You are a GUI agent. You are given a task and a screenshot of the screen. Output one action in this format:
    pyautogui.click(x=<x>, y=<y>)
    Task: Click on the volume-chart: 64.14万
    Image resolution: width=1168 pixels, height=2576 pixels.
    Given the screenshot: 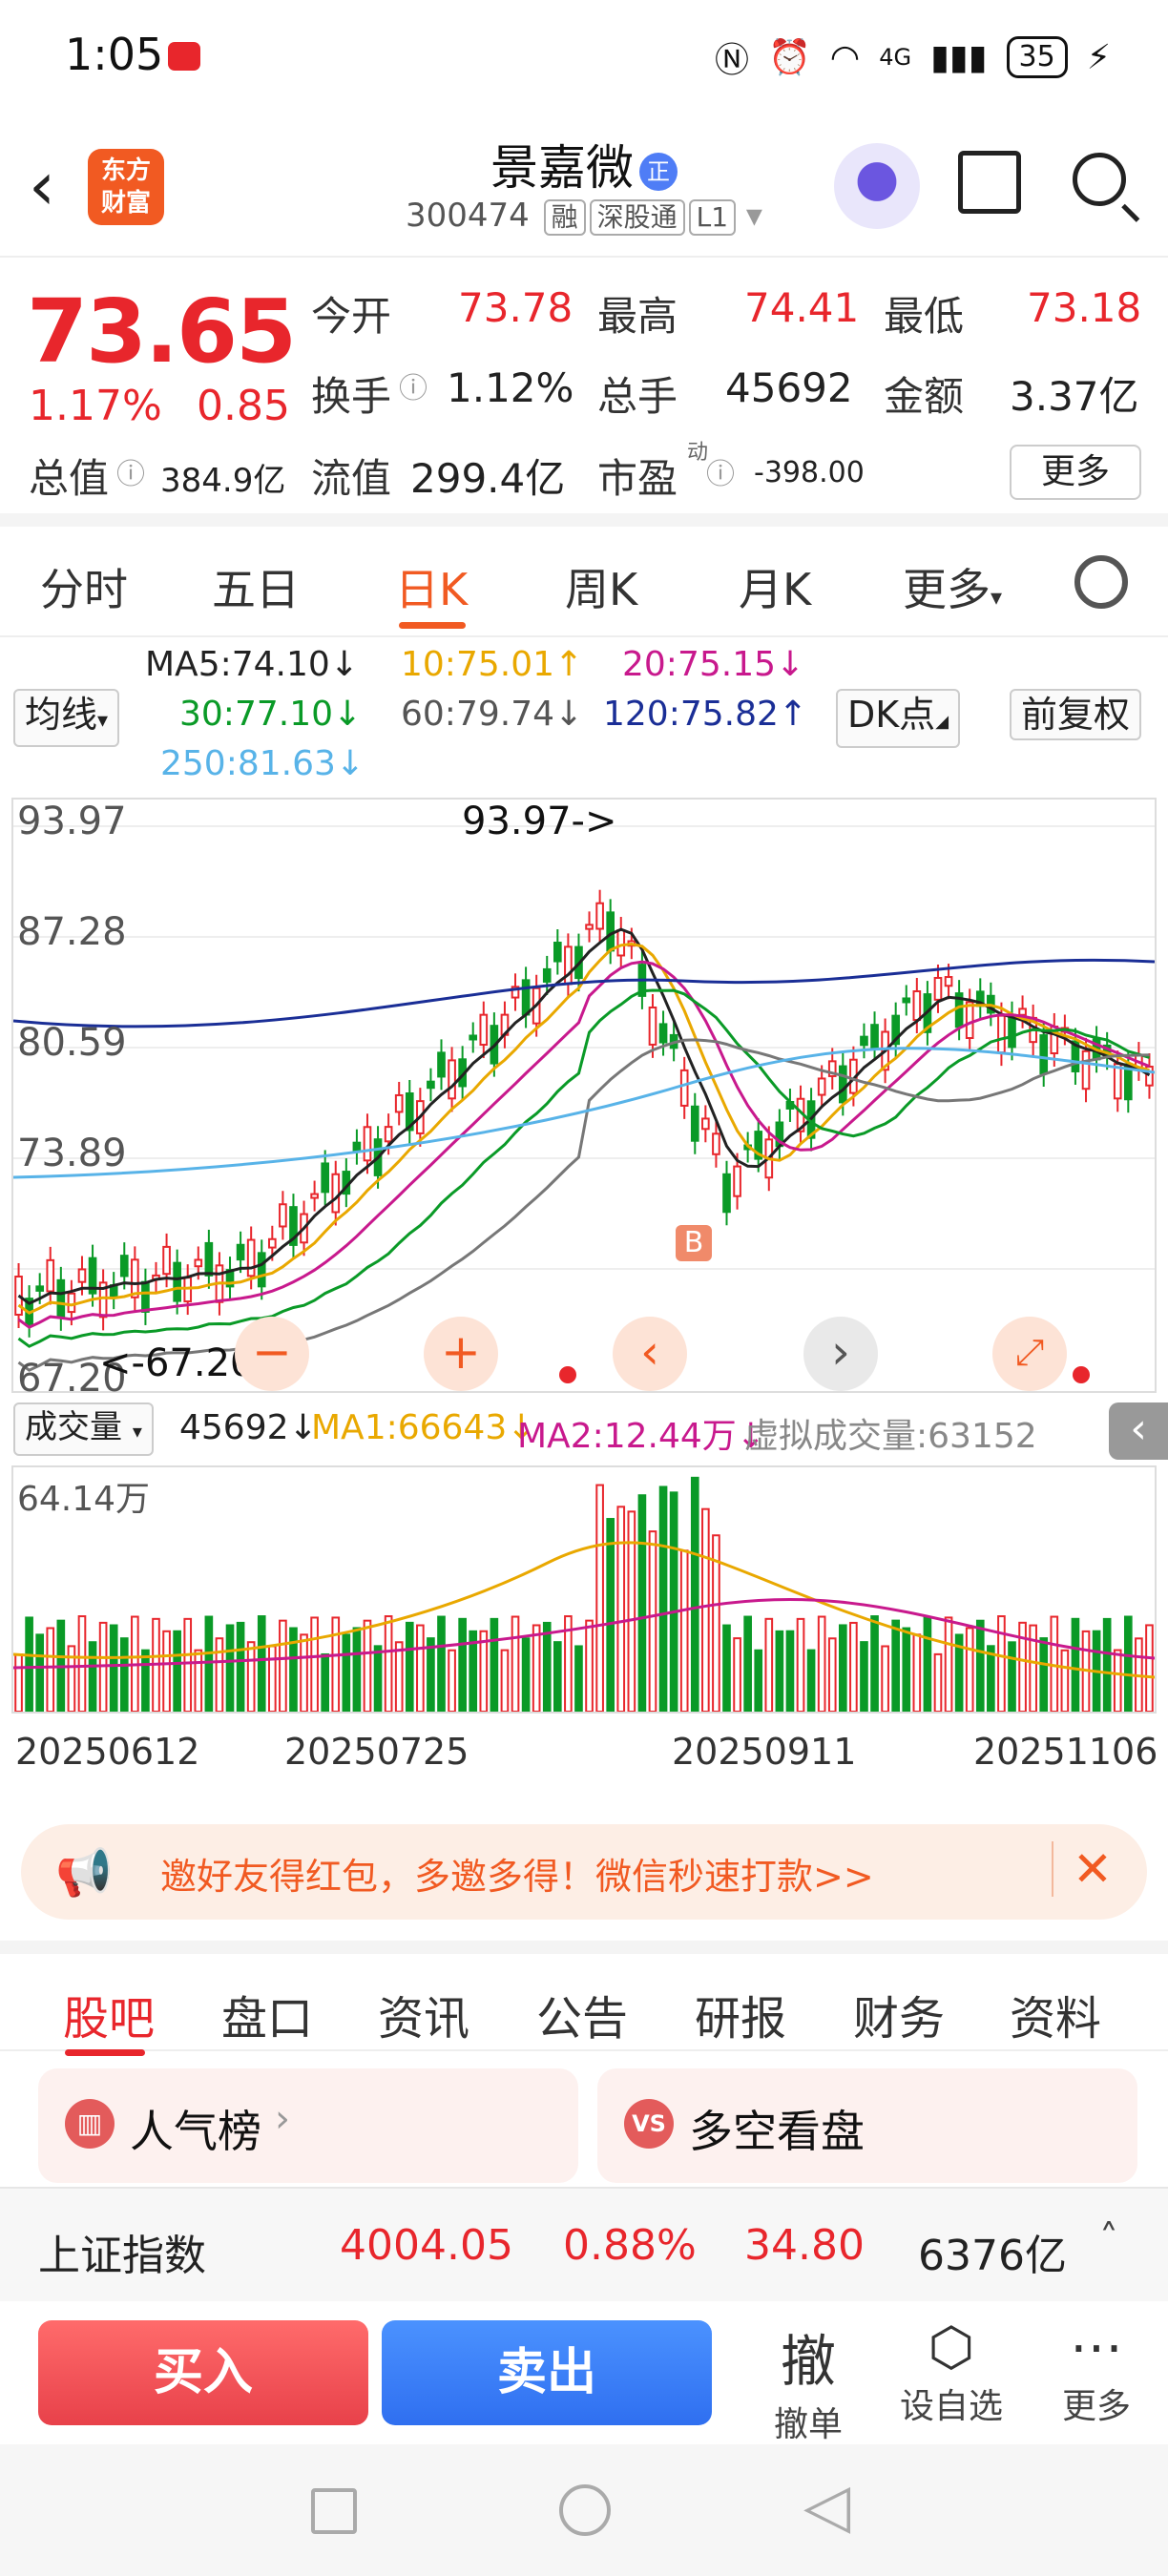 What is the action you would take?
    pyautogui.click(x=584, y=1589)
    